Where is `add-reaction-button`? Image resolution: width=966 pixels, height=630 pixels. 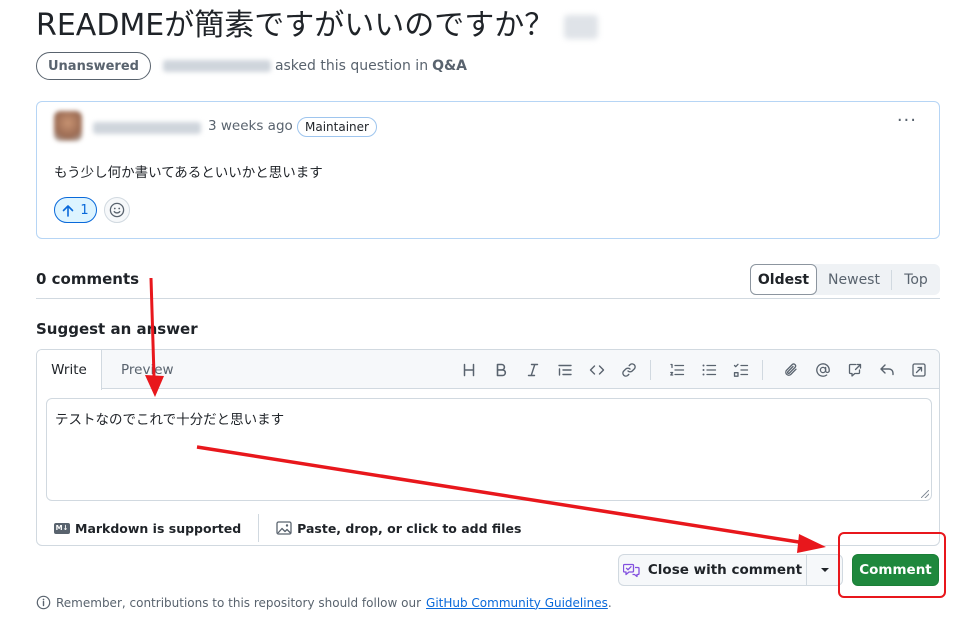
add-reaction-button is located at coordinates (117, 210).